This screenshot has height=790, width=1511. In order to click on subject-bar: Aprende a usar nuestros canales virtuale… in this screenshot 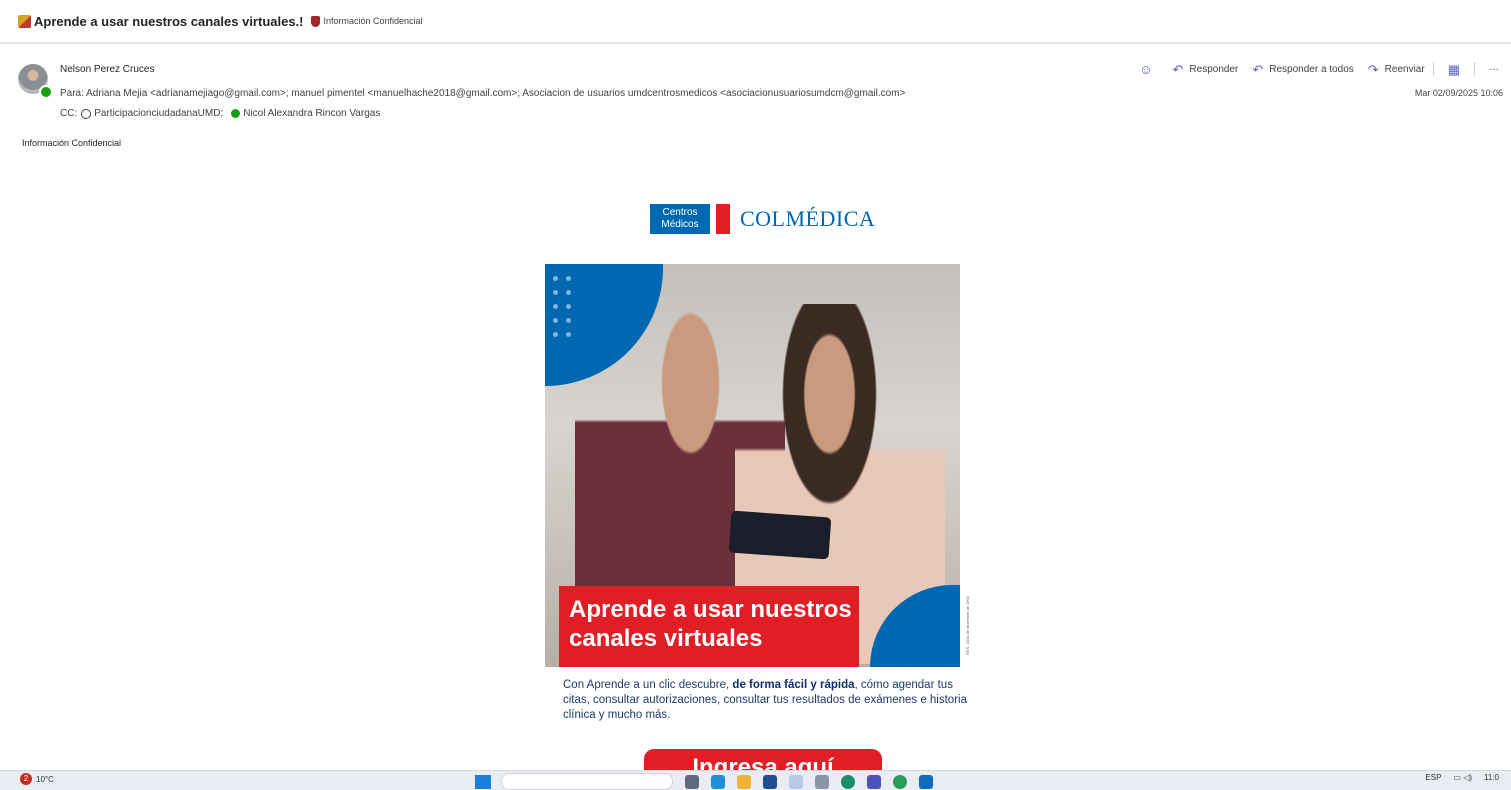, I will do `click(755, 22)`.